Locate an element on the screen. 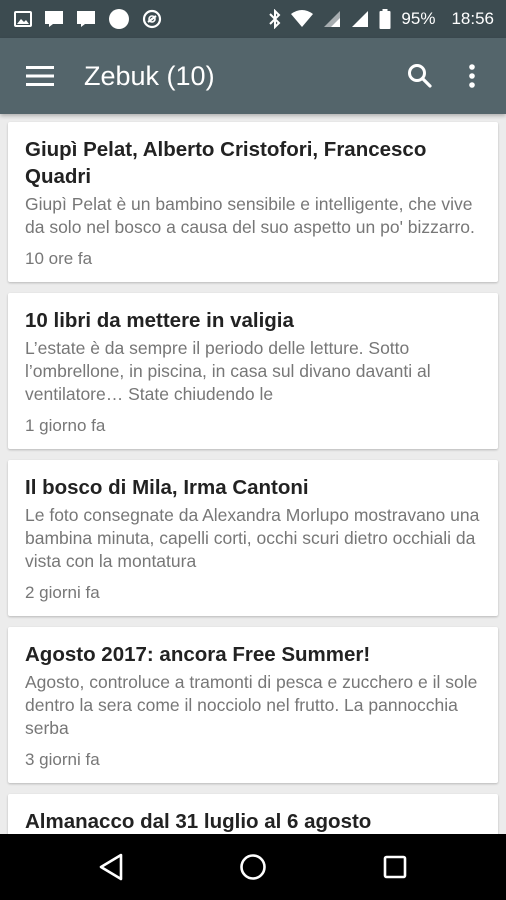 The image size is (506, 900). circle-notification-icon is located at coordinates (119, 19).